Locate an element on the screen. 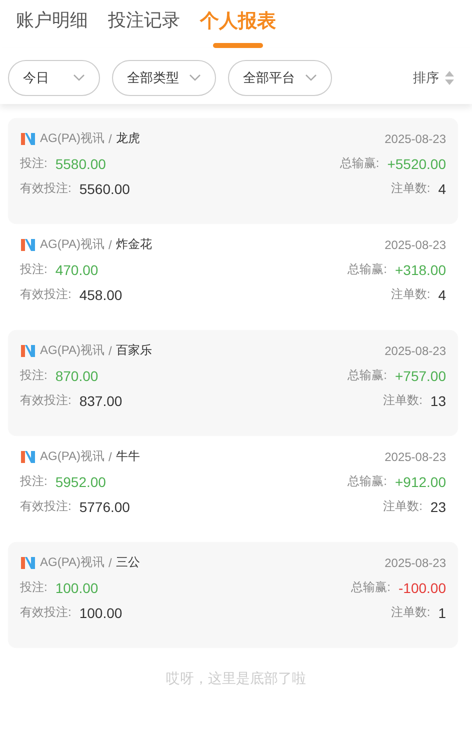 The image size is (472, 734). bet-amount: 5952.00 is located at coordinates (80, 482).